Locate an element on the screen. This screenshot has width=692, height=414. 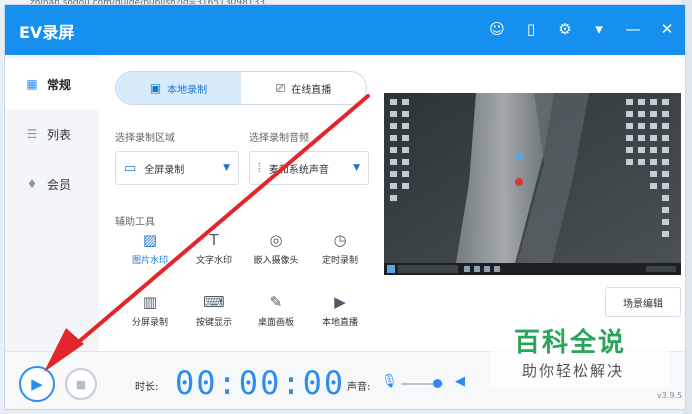
tool-label: 图片水印 is located at coordinates (149, 261).